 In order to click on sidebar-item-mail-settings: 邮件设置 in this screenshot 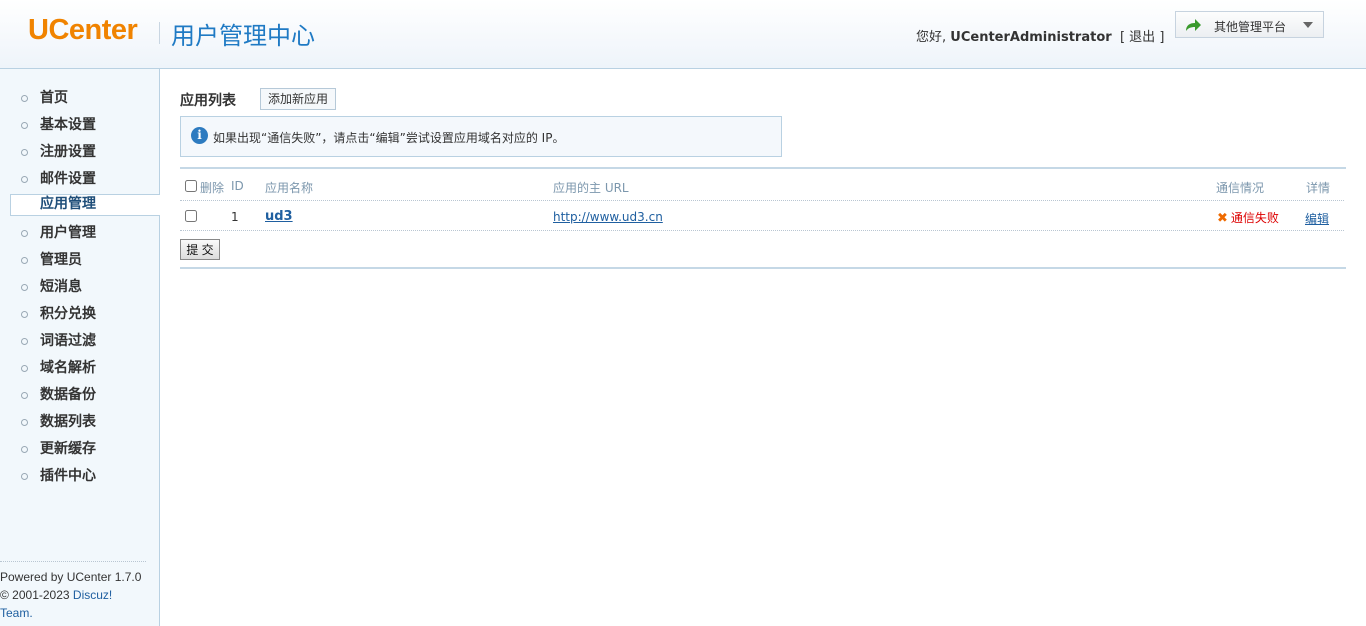, I will do `click(80, 179)`.